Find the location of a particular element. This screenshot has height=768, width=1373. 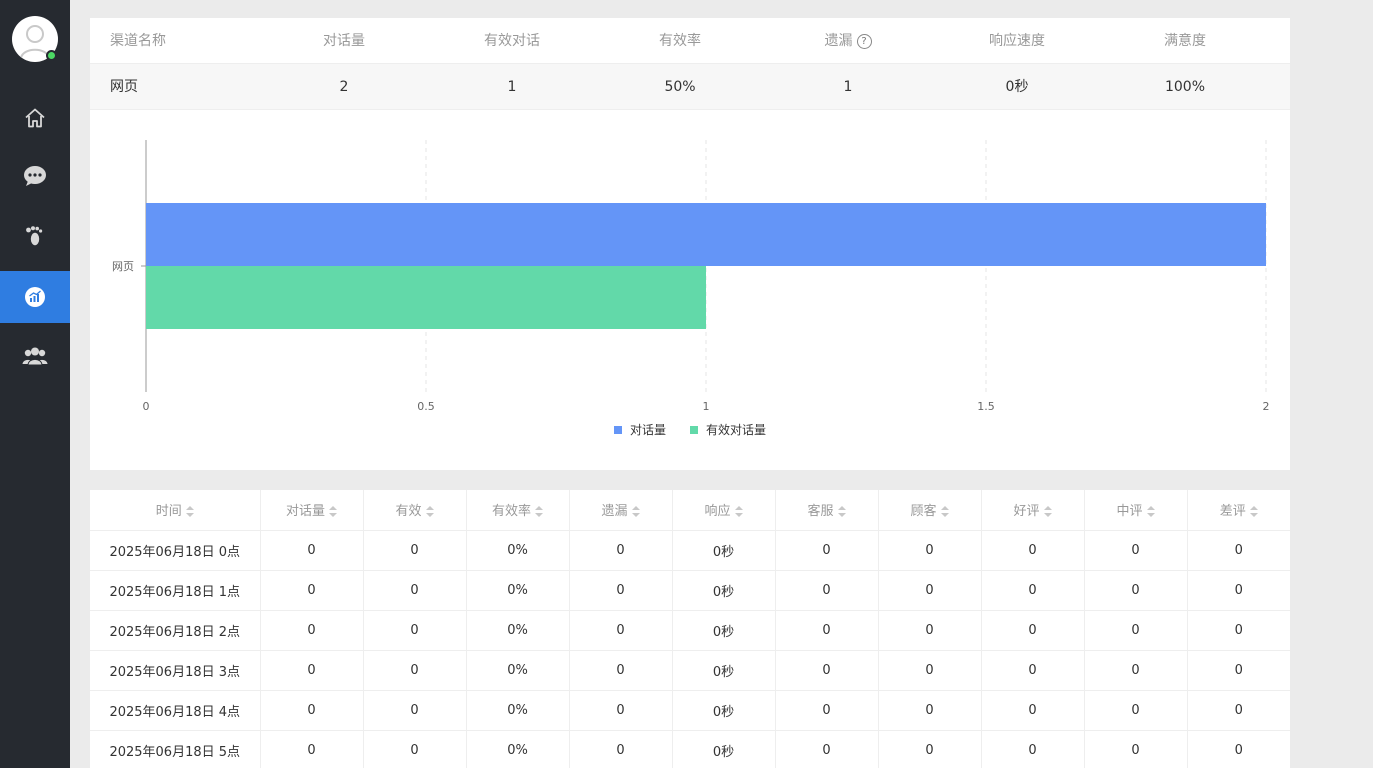

table-cell: 2025年06月18日 1点 is located at coordinates (175, 590).